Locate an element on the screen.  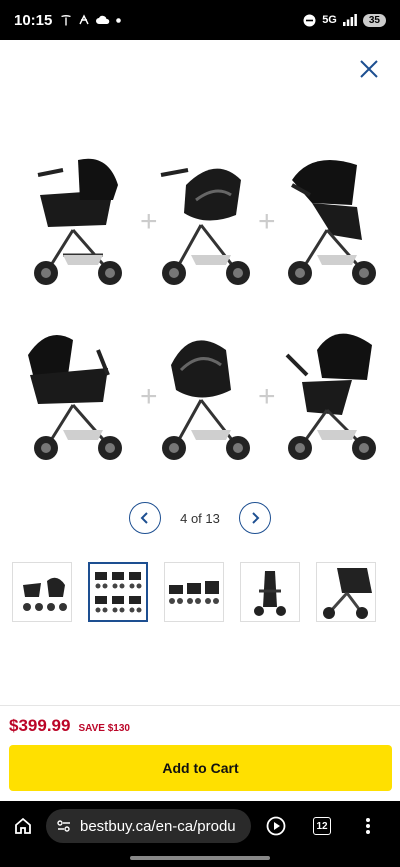
tabs-button: 12 is located at coordinates (322, 826).